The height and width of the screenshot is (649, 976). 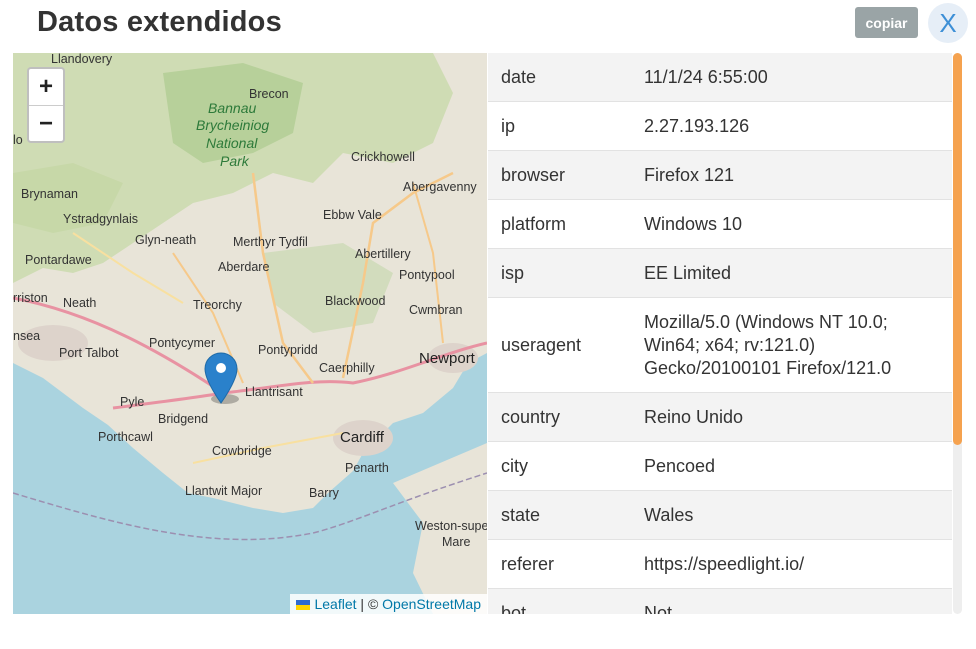 What do you see at coordinates (82, 59) in the screenshot?
I see `label-llandovery: Llandovery` at bounding box center [82, 59].